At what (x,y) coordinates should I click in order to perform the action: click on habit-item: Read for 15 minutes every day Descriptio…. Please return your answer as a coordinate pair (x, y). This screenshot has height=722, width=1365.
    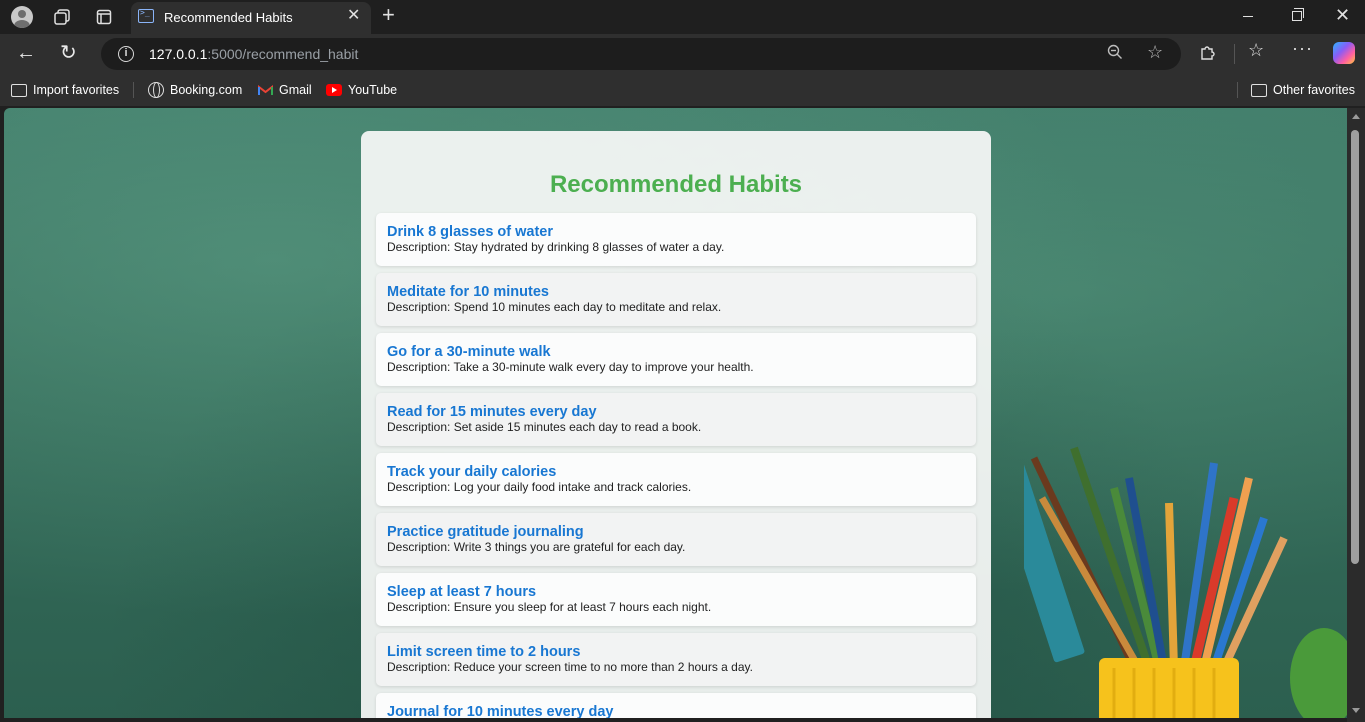
    Looking at the image, I should click on (676, 419).